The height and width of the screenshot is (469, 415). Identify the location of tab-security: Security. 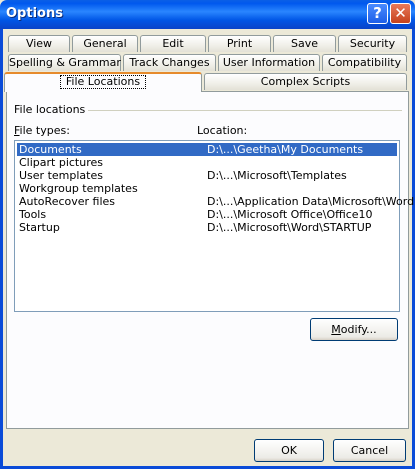
(372, 43).